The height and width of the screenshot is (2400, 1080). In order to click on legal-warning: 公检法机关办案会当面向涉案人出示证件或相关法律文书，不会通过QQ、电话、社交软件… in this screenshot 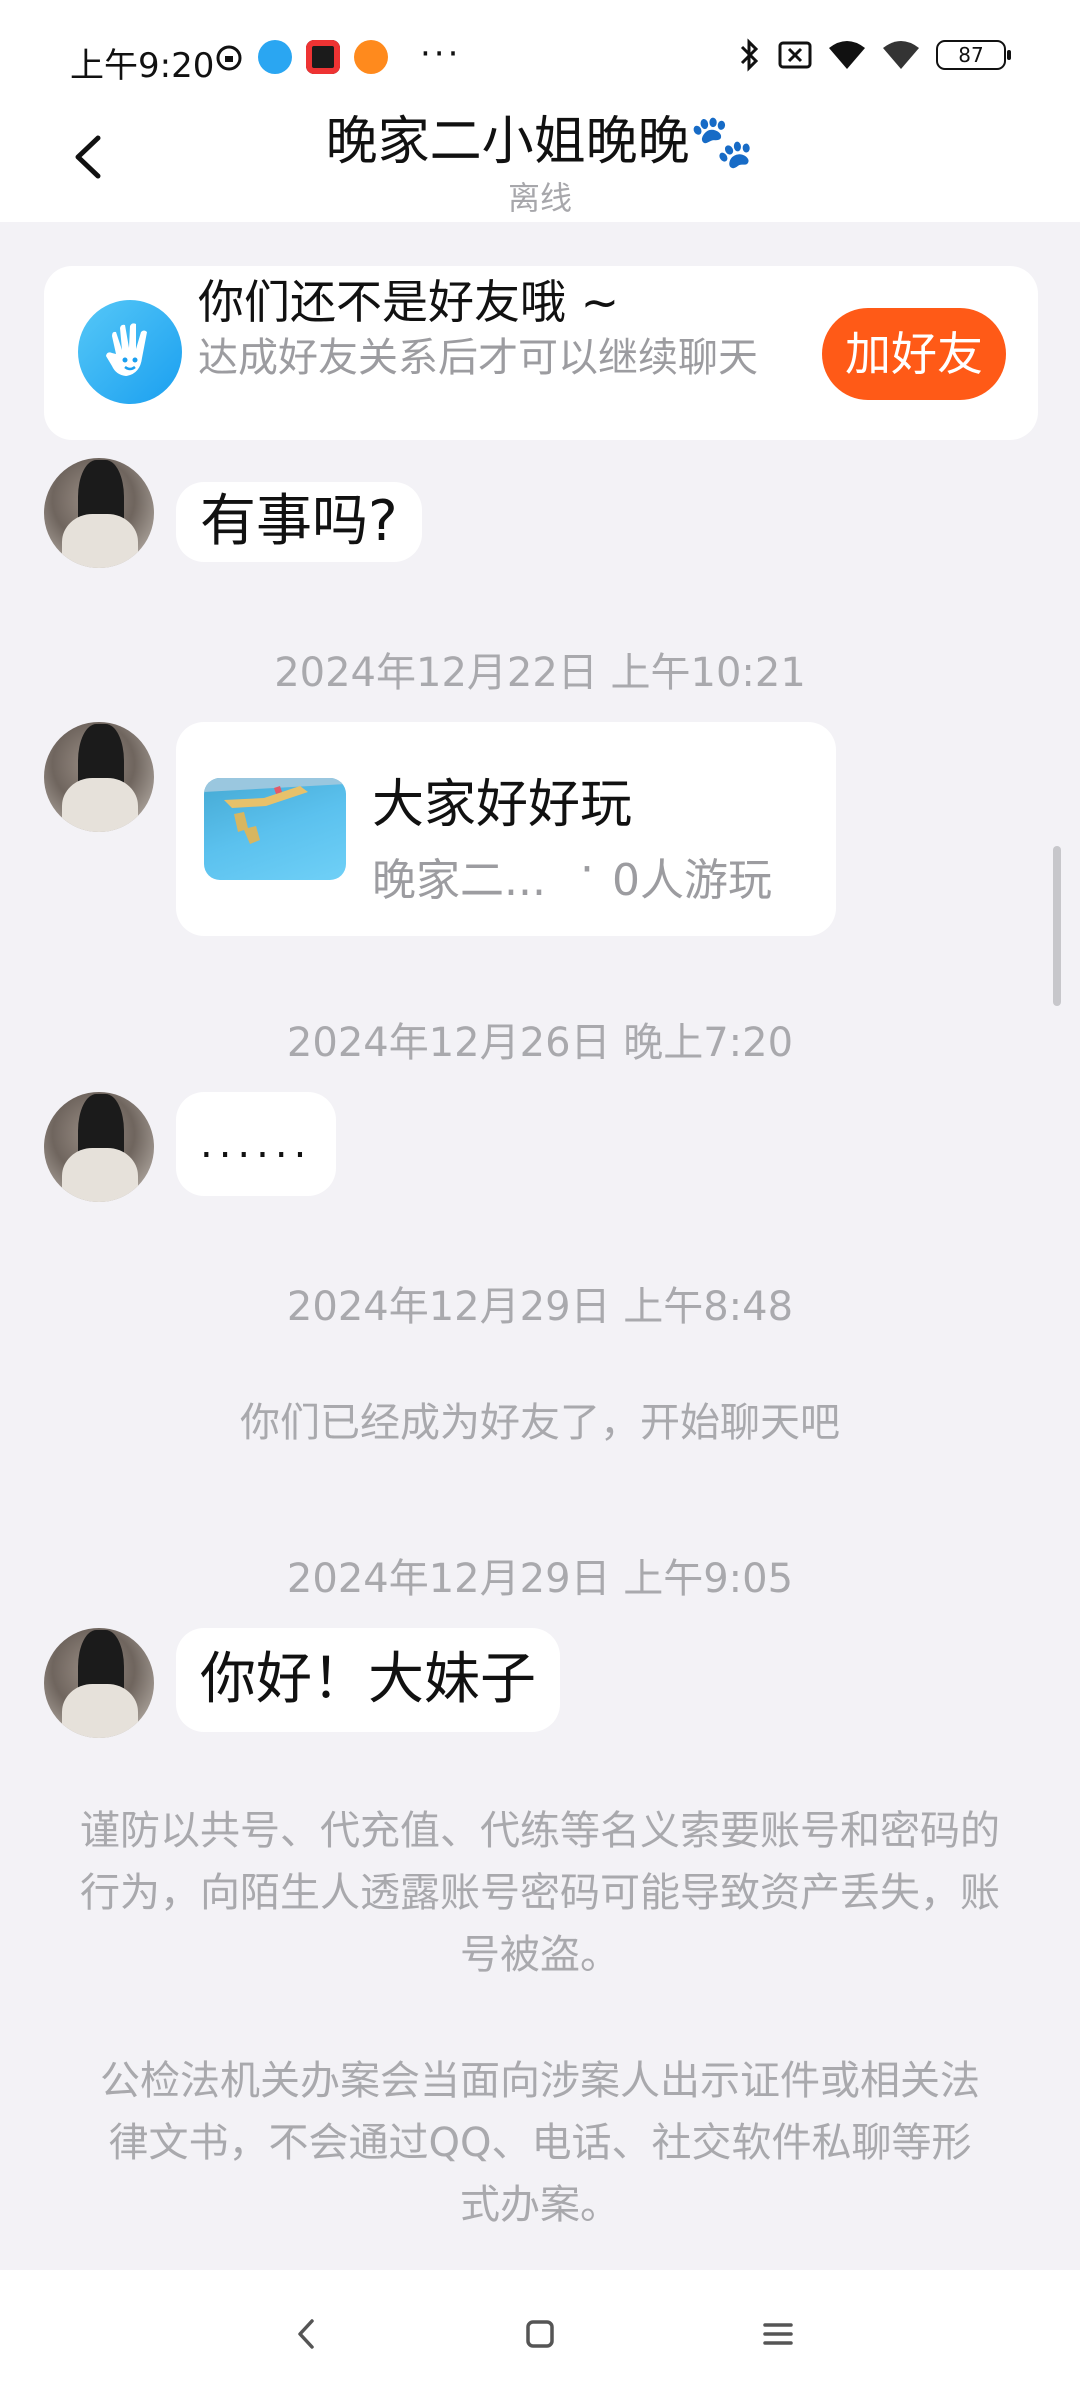, I will do `click(540, 2143)`.